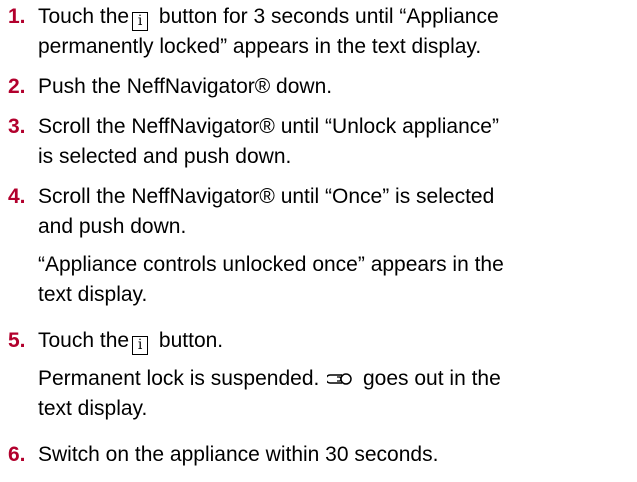  What do you see at coordinates (337, 87) in the screenshot?
I see `step-text: Push the NeffNavigator® down.` at bounding box center [337, 87].